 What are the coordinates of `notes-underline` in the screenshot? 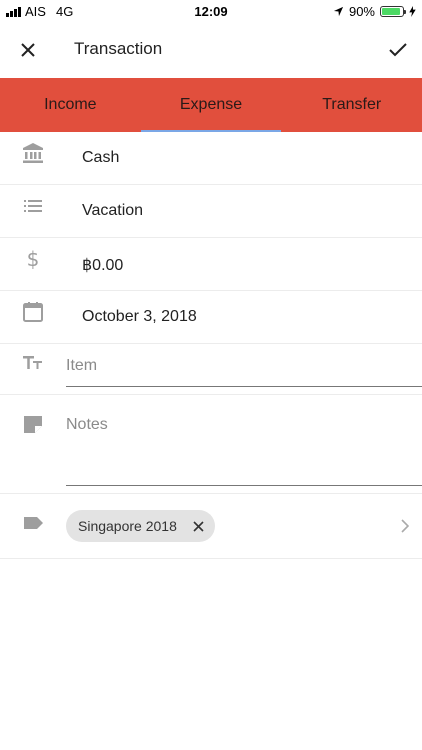 It's located at (244, 485).